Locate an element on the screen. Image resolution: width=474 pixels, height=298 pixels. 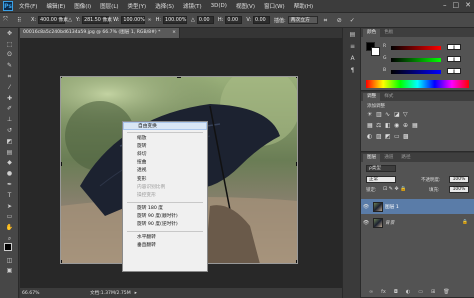
link-icon: ∞ is located at coordinates (149, 20).